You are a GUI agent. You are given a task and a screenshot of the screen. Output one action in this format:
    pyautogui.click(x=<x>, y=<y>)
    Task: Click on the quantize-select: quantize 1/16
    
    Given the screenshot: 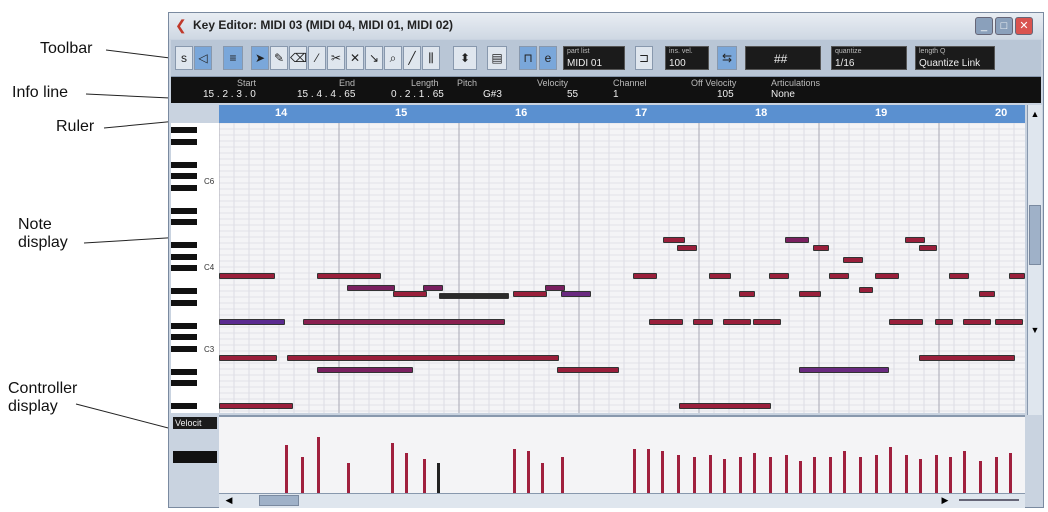 What is the action you would take?
    pyautogui.click(x=869, y=58)
    